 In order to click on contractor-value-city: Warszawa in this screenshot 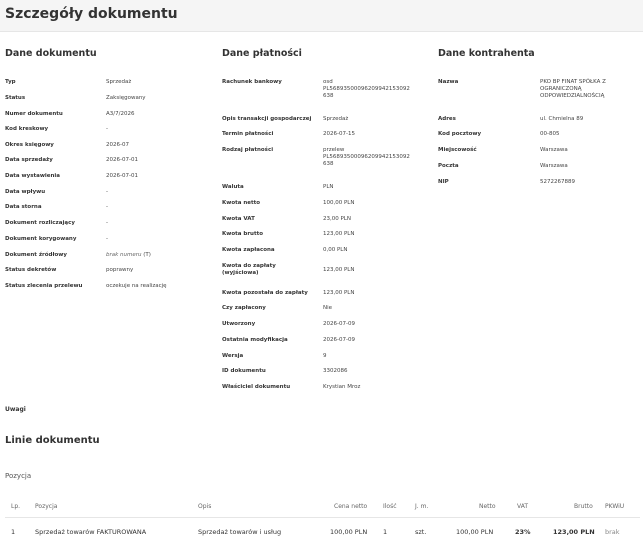, I will do `click(554, 150)`.